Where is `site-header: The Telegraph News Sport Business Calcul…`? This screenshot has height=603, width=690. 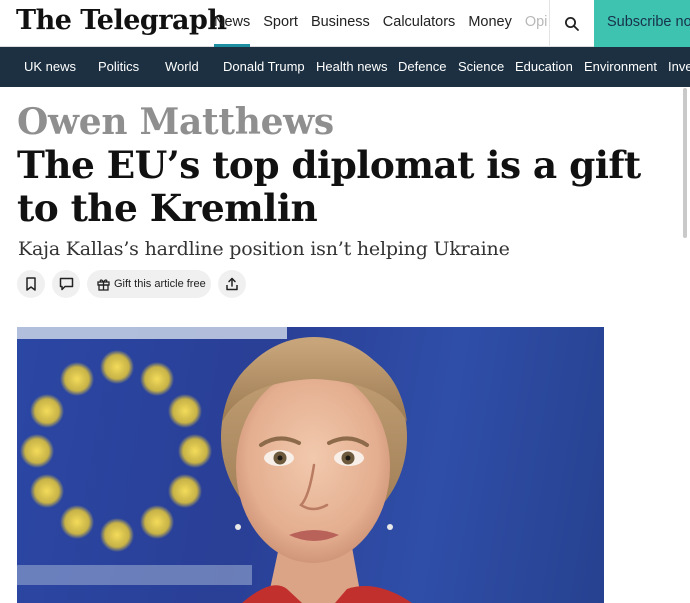
site-header: The Telegraph News Sport Business Calcul… is located at coordinates (345, 23).